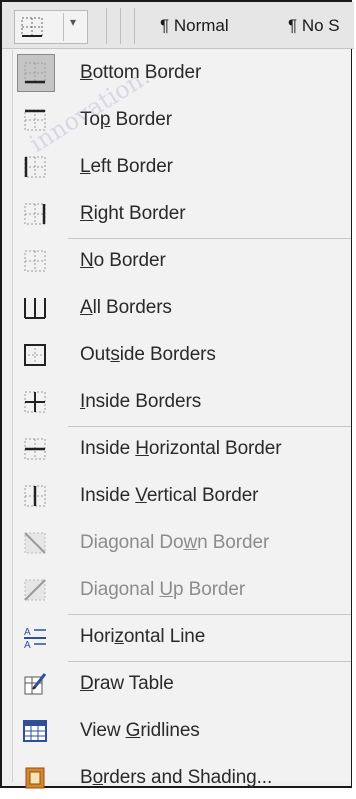 The height and width of the screenshot is (799, 356). I want to click on top-border-icon, so click(35, 120).